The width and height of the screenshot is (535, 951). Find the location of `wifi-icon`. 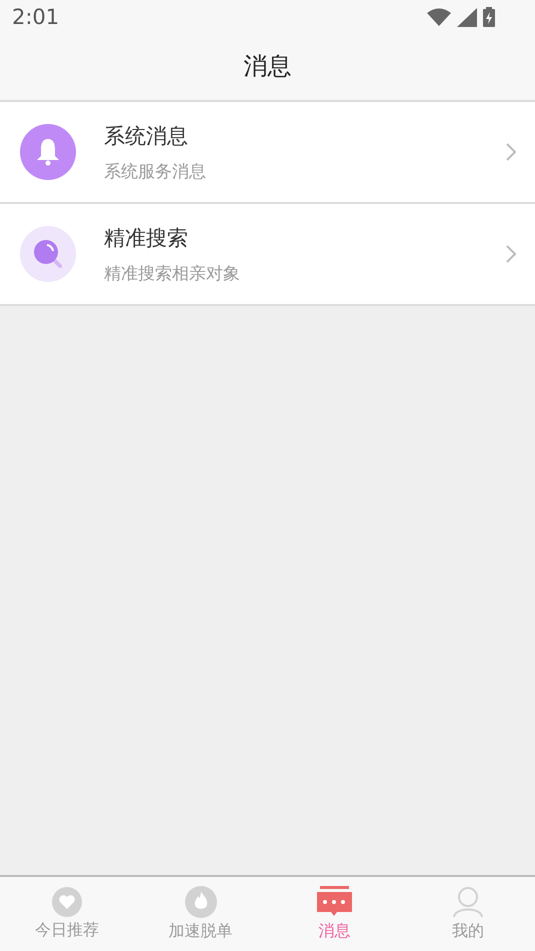

wifi-icon is located at coordinates (439, 17).